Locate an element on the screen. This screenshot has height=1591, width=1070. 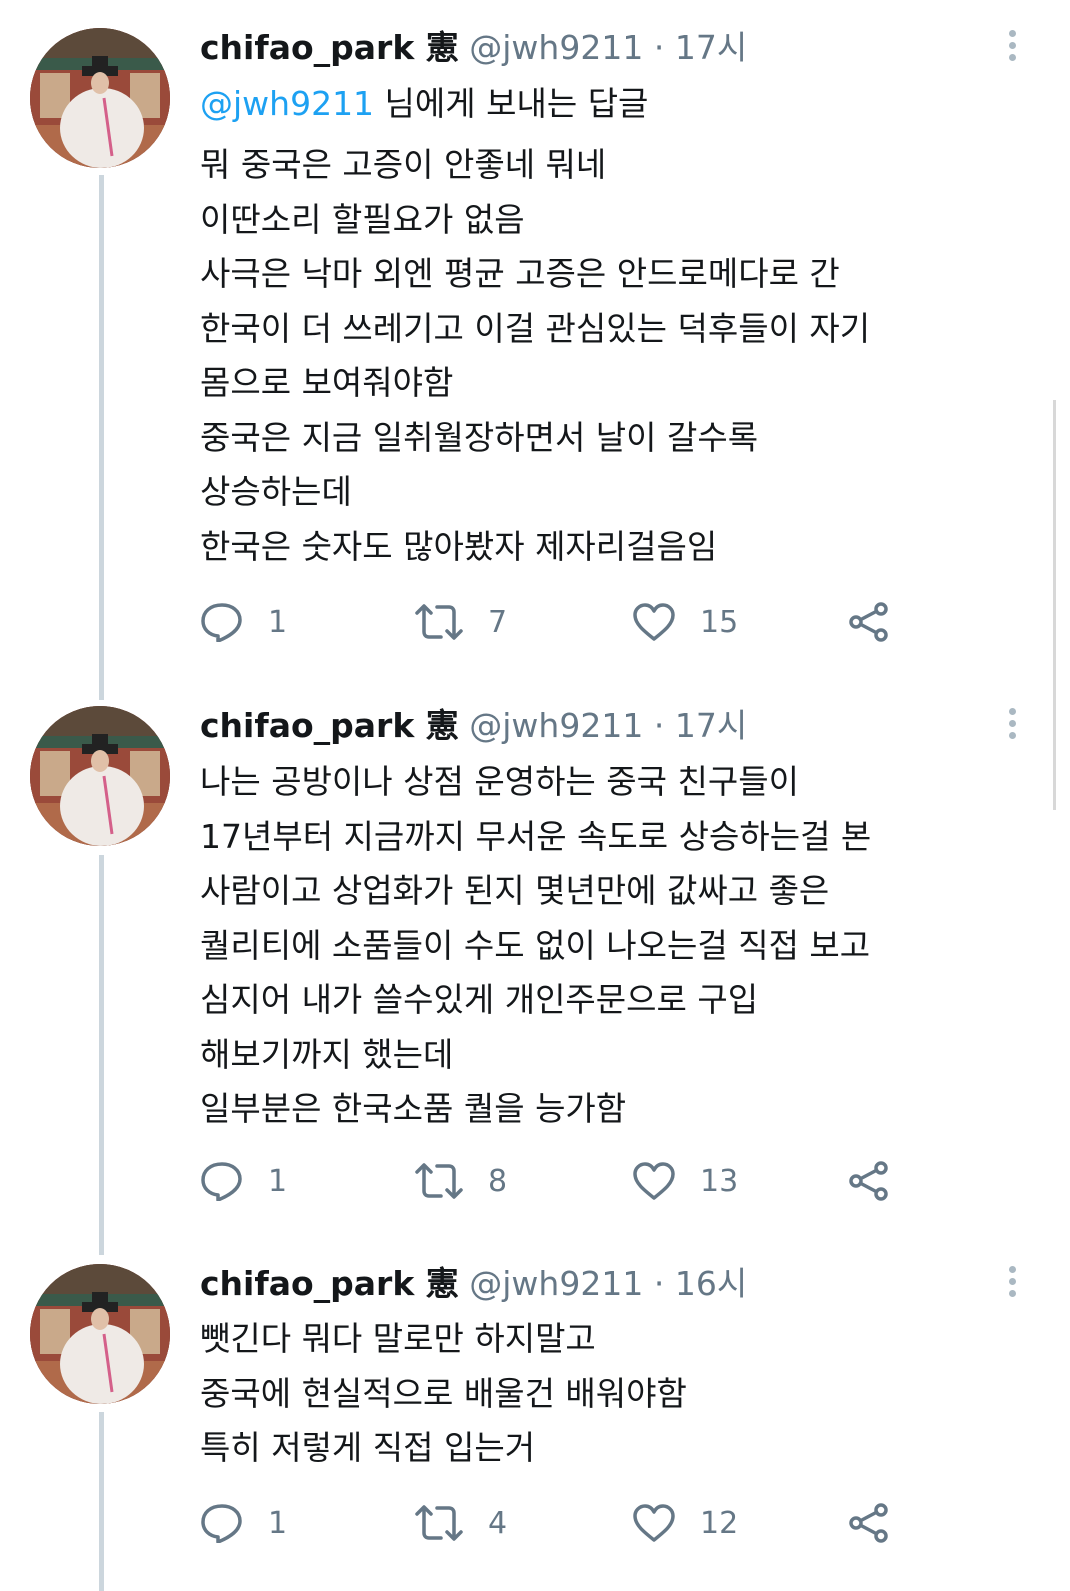
retweet-button: 8 is located at coordinates (460, 1181).